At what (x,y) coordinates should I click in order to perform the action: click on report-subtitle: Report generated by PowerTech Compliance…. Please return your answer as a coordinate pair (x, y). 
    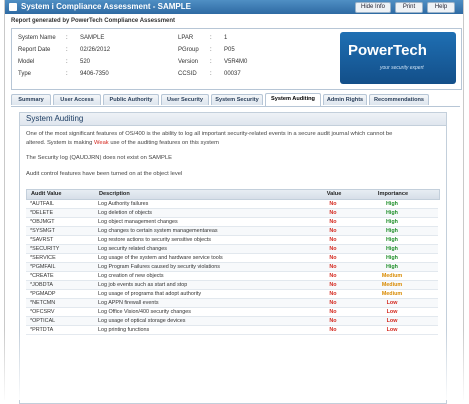
    Looking at the image, I should click on (93, 21).